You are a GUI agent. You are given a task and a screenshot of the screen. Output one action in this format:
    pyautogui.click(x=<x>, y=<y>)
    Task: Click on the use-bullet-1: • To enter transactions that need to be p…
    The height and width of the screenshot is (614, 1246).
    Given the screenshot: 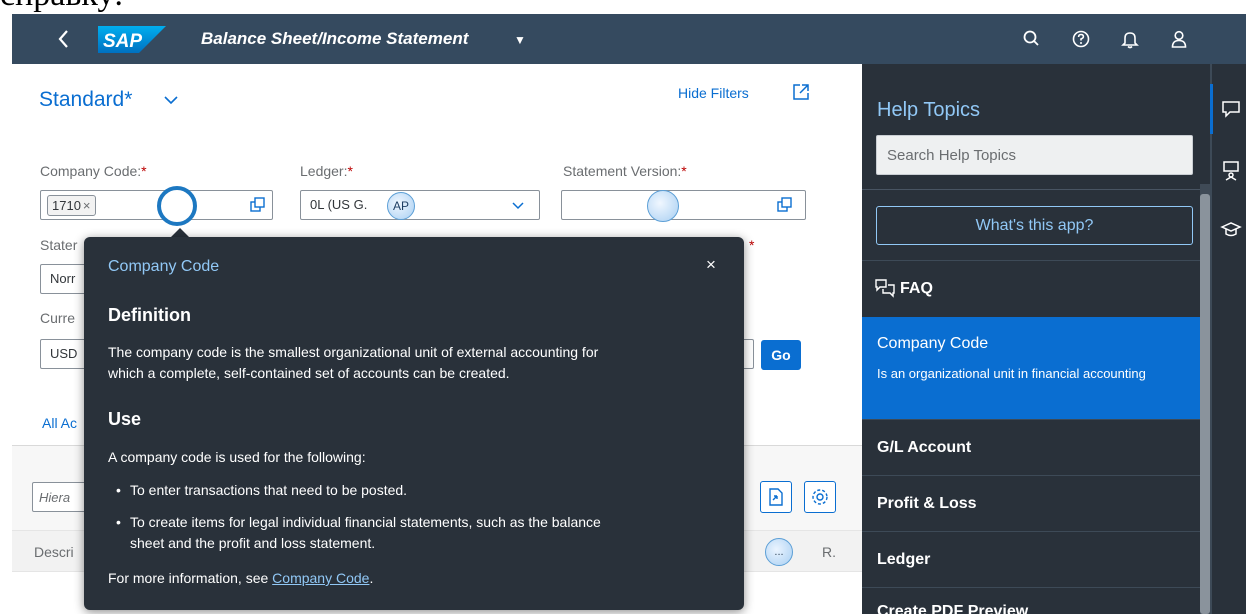 What is the action you would take?
    pyautogui.click(x=416, y=490)
    